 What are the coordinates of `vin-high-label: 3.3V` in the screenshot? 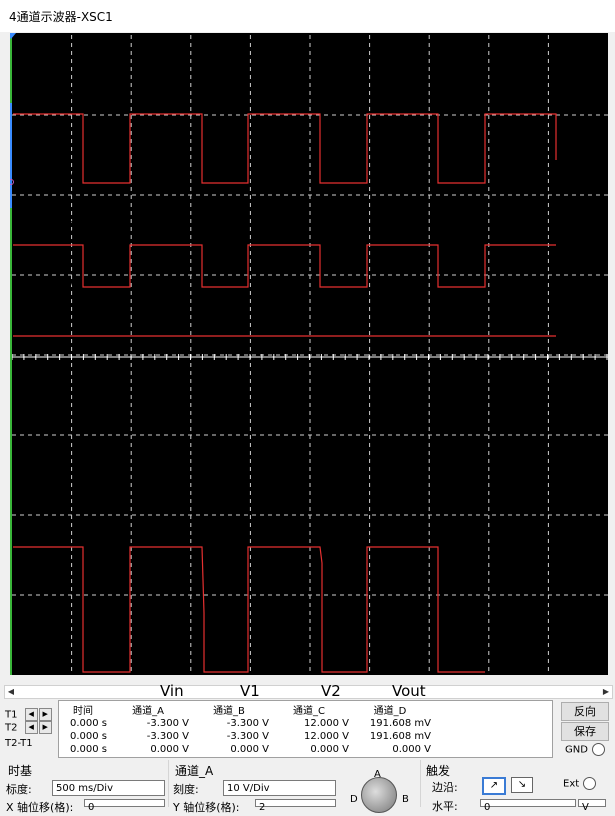 It's located at (81, 93).